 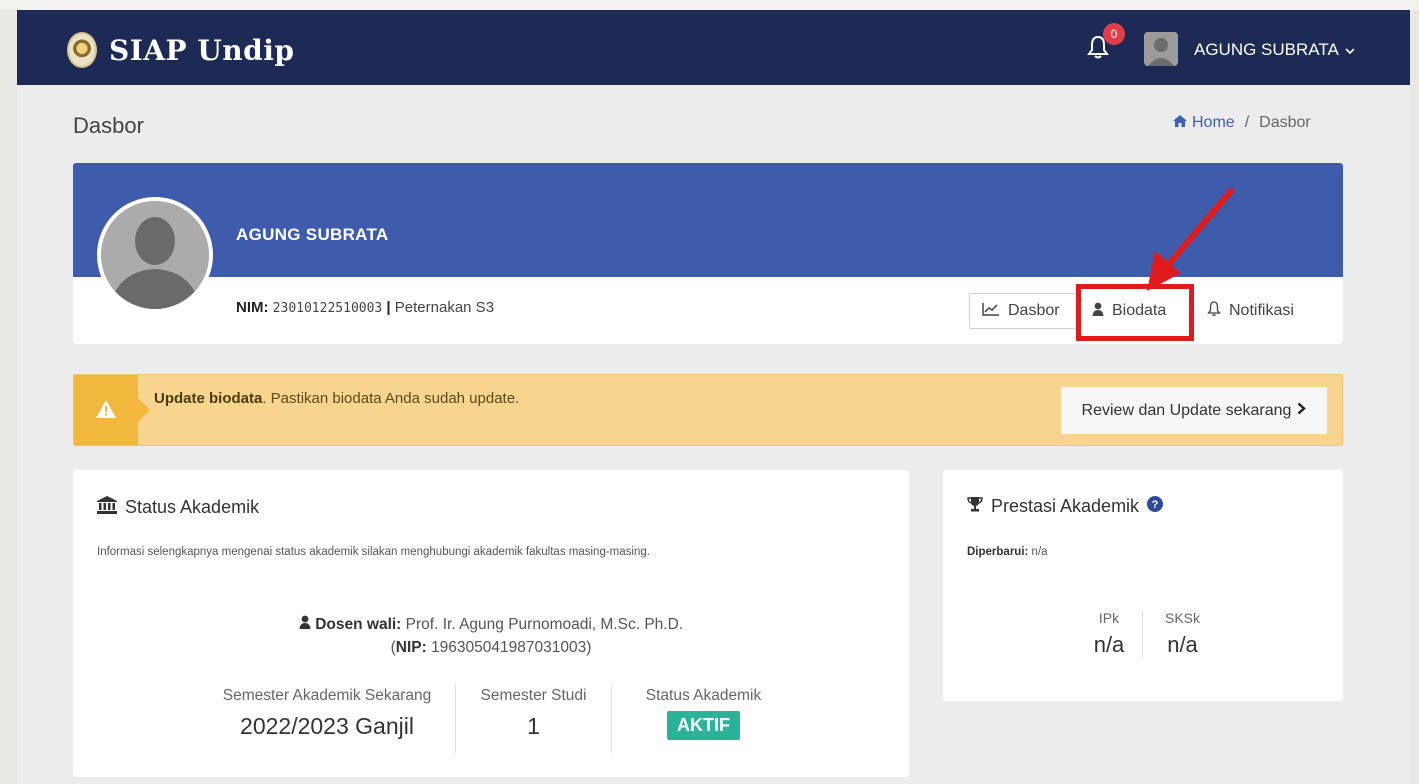 I want to click on undip-logo, so click(x=82, y=50).